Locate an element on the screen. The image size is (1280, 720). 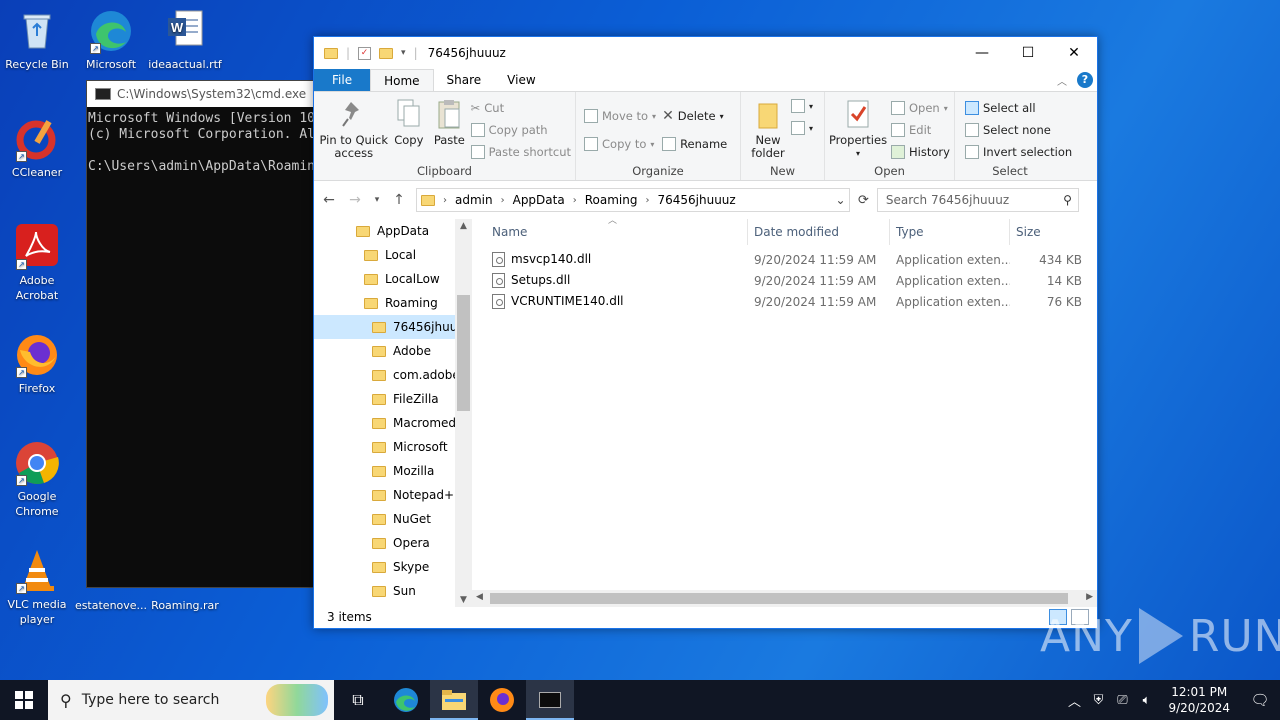
taskbar-firefox is located at coordinates (502, 700).